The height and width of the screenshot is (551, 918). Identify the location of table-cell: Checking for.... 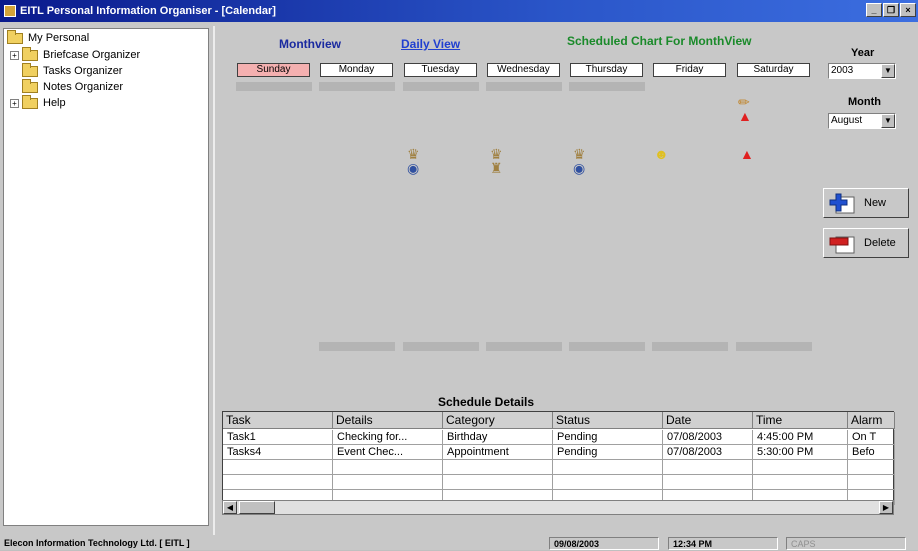
(388, 437).